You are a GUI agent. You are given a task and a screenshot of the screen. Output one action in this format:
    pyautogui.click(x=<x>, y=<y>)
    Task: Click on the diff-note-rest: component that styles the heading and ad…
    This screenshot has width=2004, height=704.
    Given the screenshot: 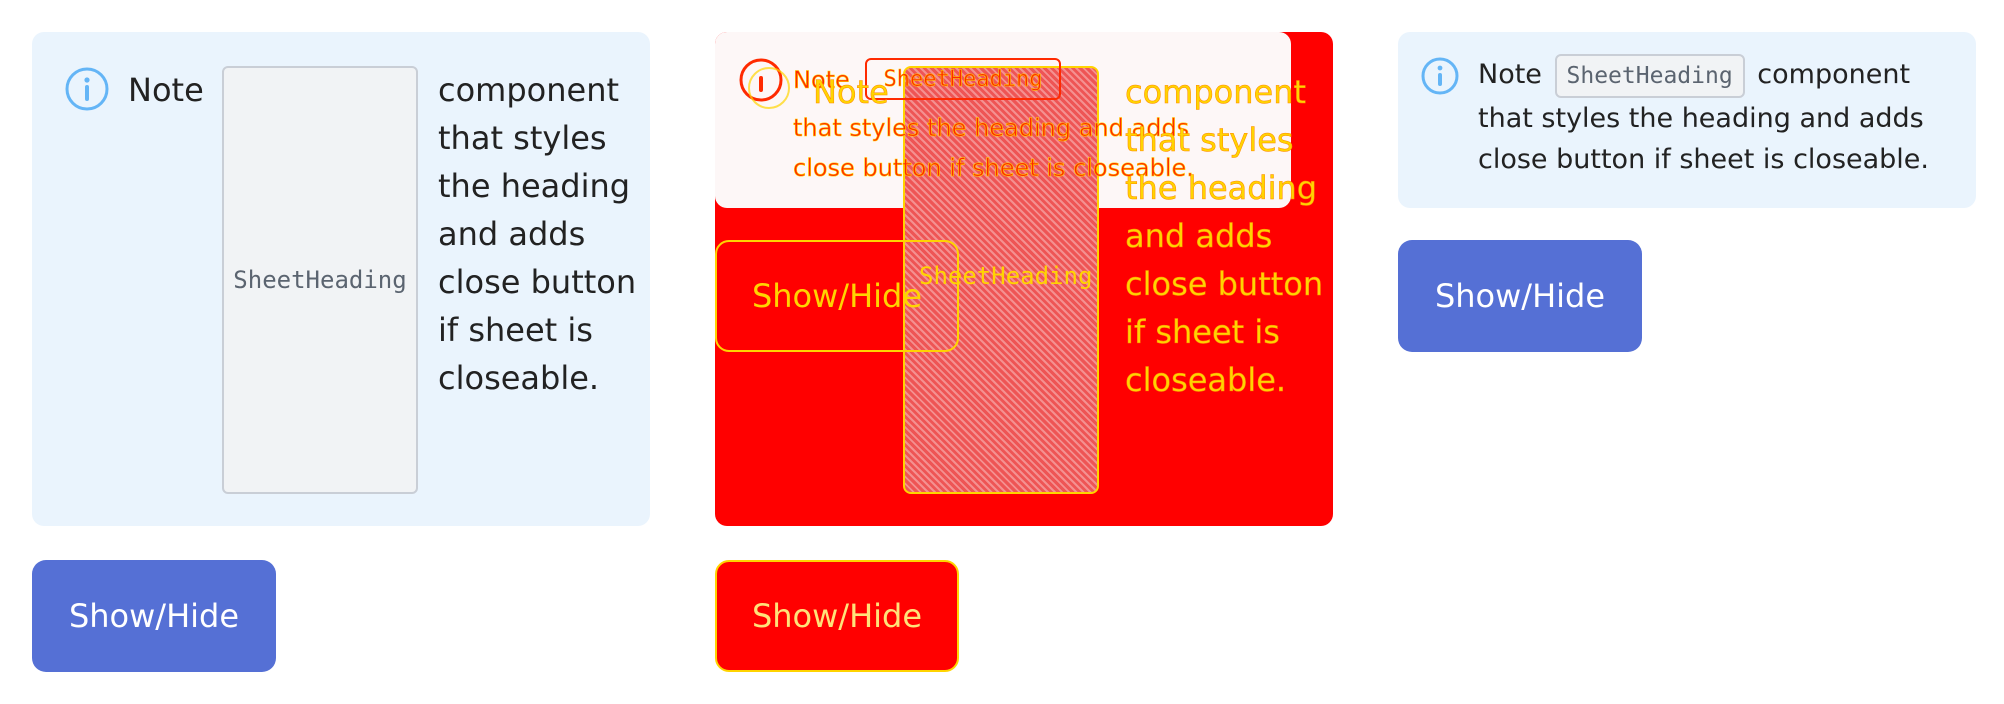 What is the action you would take?
    pyautogui.click(x=1224, y=236)
    